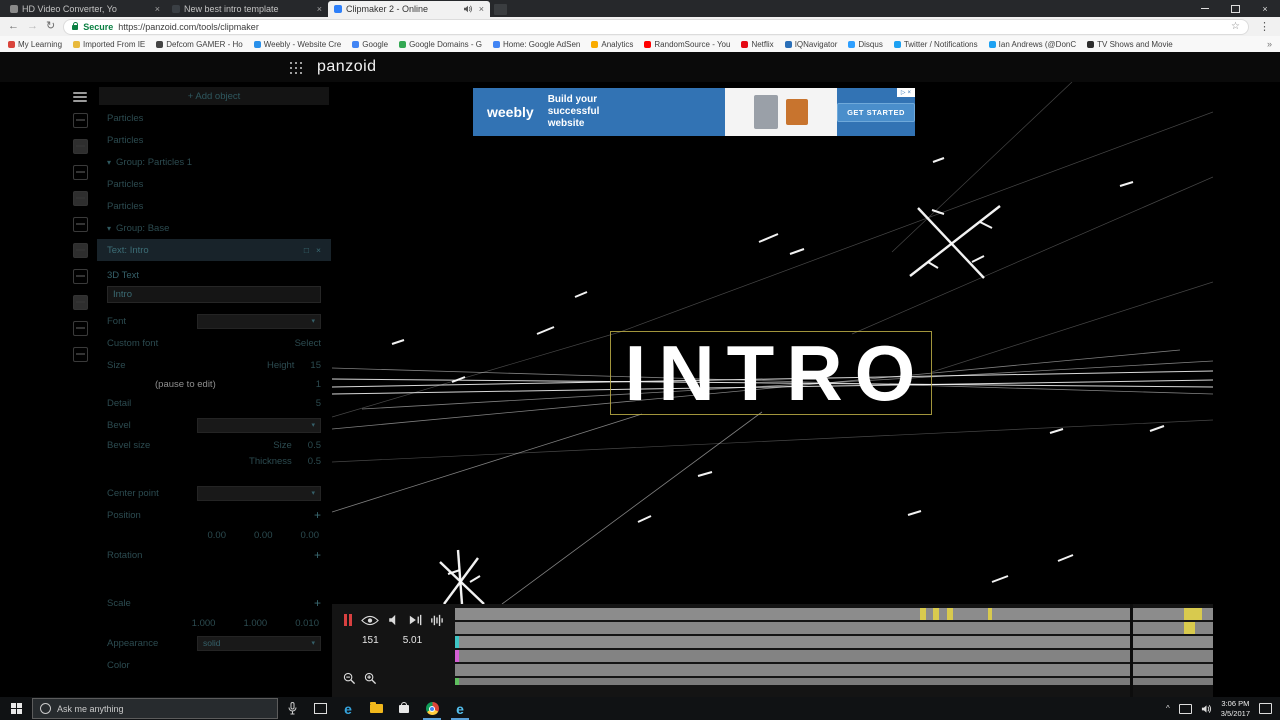 The height and width of the screenshot is (720, 1280). What do you see at coordinates (876, 112) in the screenshot?
I see `get-started-button: GET STARTED` at bounding box center [876, 112].